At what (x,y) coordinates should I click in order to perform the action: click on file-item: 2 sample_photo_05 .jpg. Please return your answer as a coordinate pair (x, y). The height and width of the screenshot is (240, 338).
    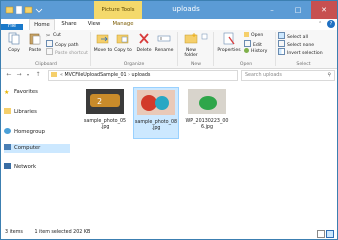
    Looking at the image, I should click on (105, 112).